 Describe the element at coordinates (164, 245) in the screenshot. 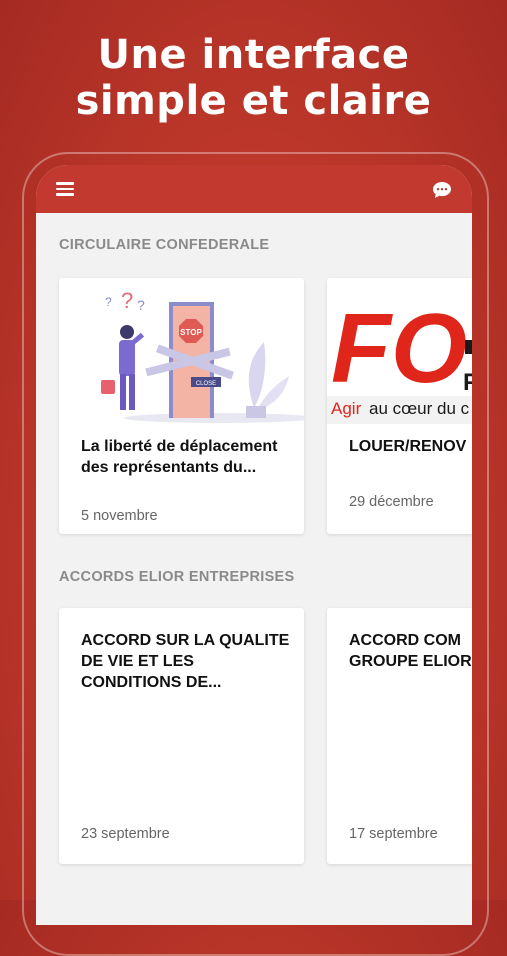

I see `section-title-circulaire: CIRCULAIRE CONFEDERALE` at that location.